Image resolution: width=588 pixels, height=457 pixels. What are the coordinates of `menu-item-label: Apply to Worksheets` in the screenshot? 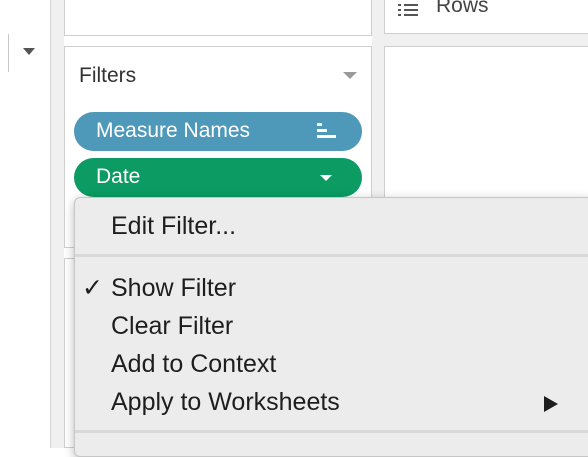 It's located at (225, 402).